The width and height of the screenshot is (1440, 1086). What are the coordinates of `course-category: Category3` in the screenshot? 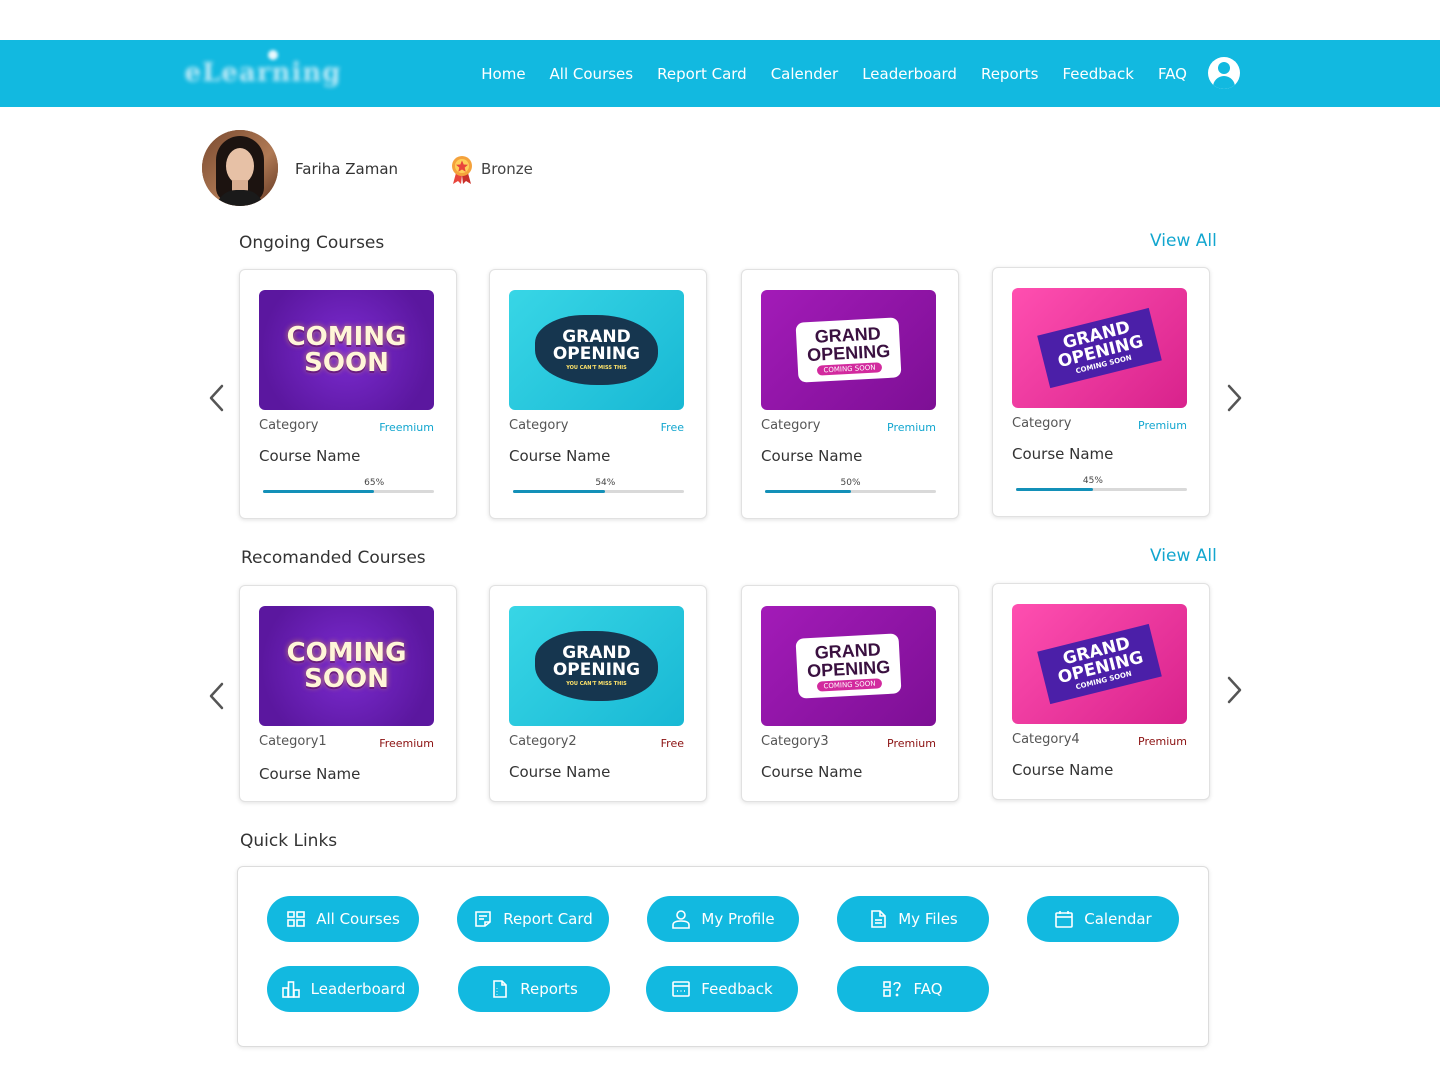 It's located at (795, 741).